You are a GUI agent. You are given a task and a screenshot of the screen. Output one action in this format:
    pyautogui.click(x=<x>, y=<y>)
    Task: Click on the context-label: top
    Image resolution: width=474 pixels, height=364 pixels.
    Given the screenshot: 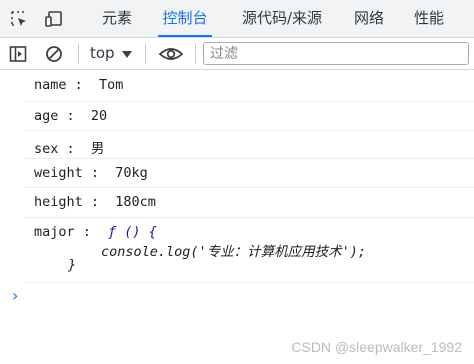 What is the action you would take?
    pyautogui.click(x=102, y=53)
    